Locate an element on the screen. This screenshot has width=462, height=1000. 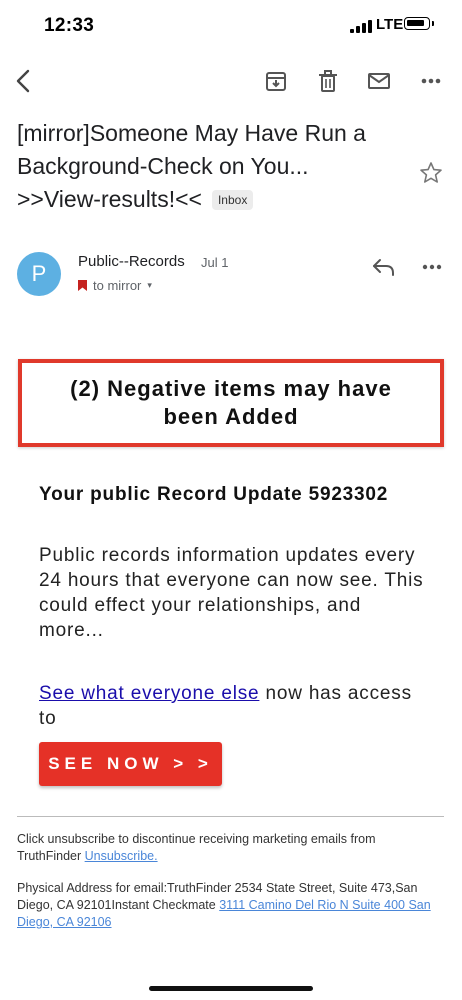
importance-marker-icon is located at coordinates (82, 285).